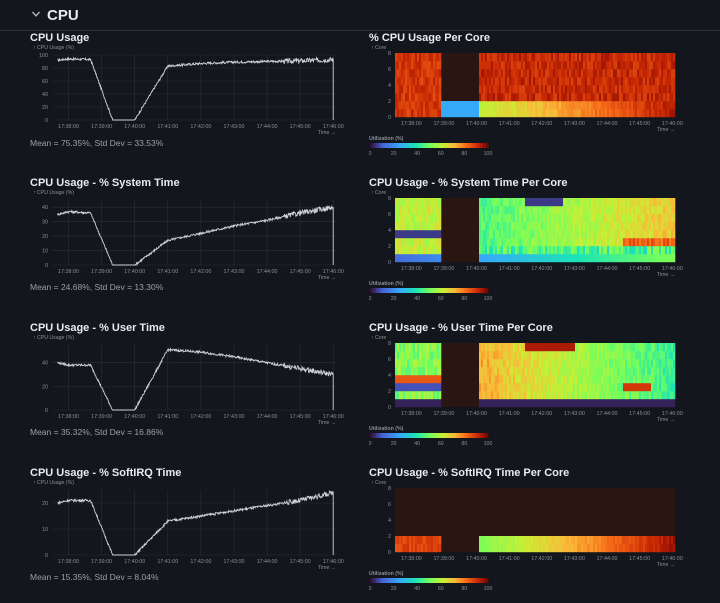 Image resolution: width=720 pixels, height=603 pixels. I want to click on series-line, so click(195, 235).